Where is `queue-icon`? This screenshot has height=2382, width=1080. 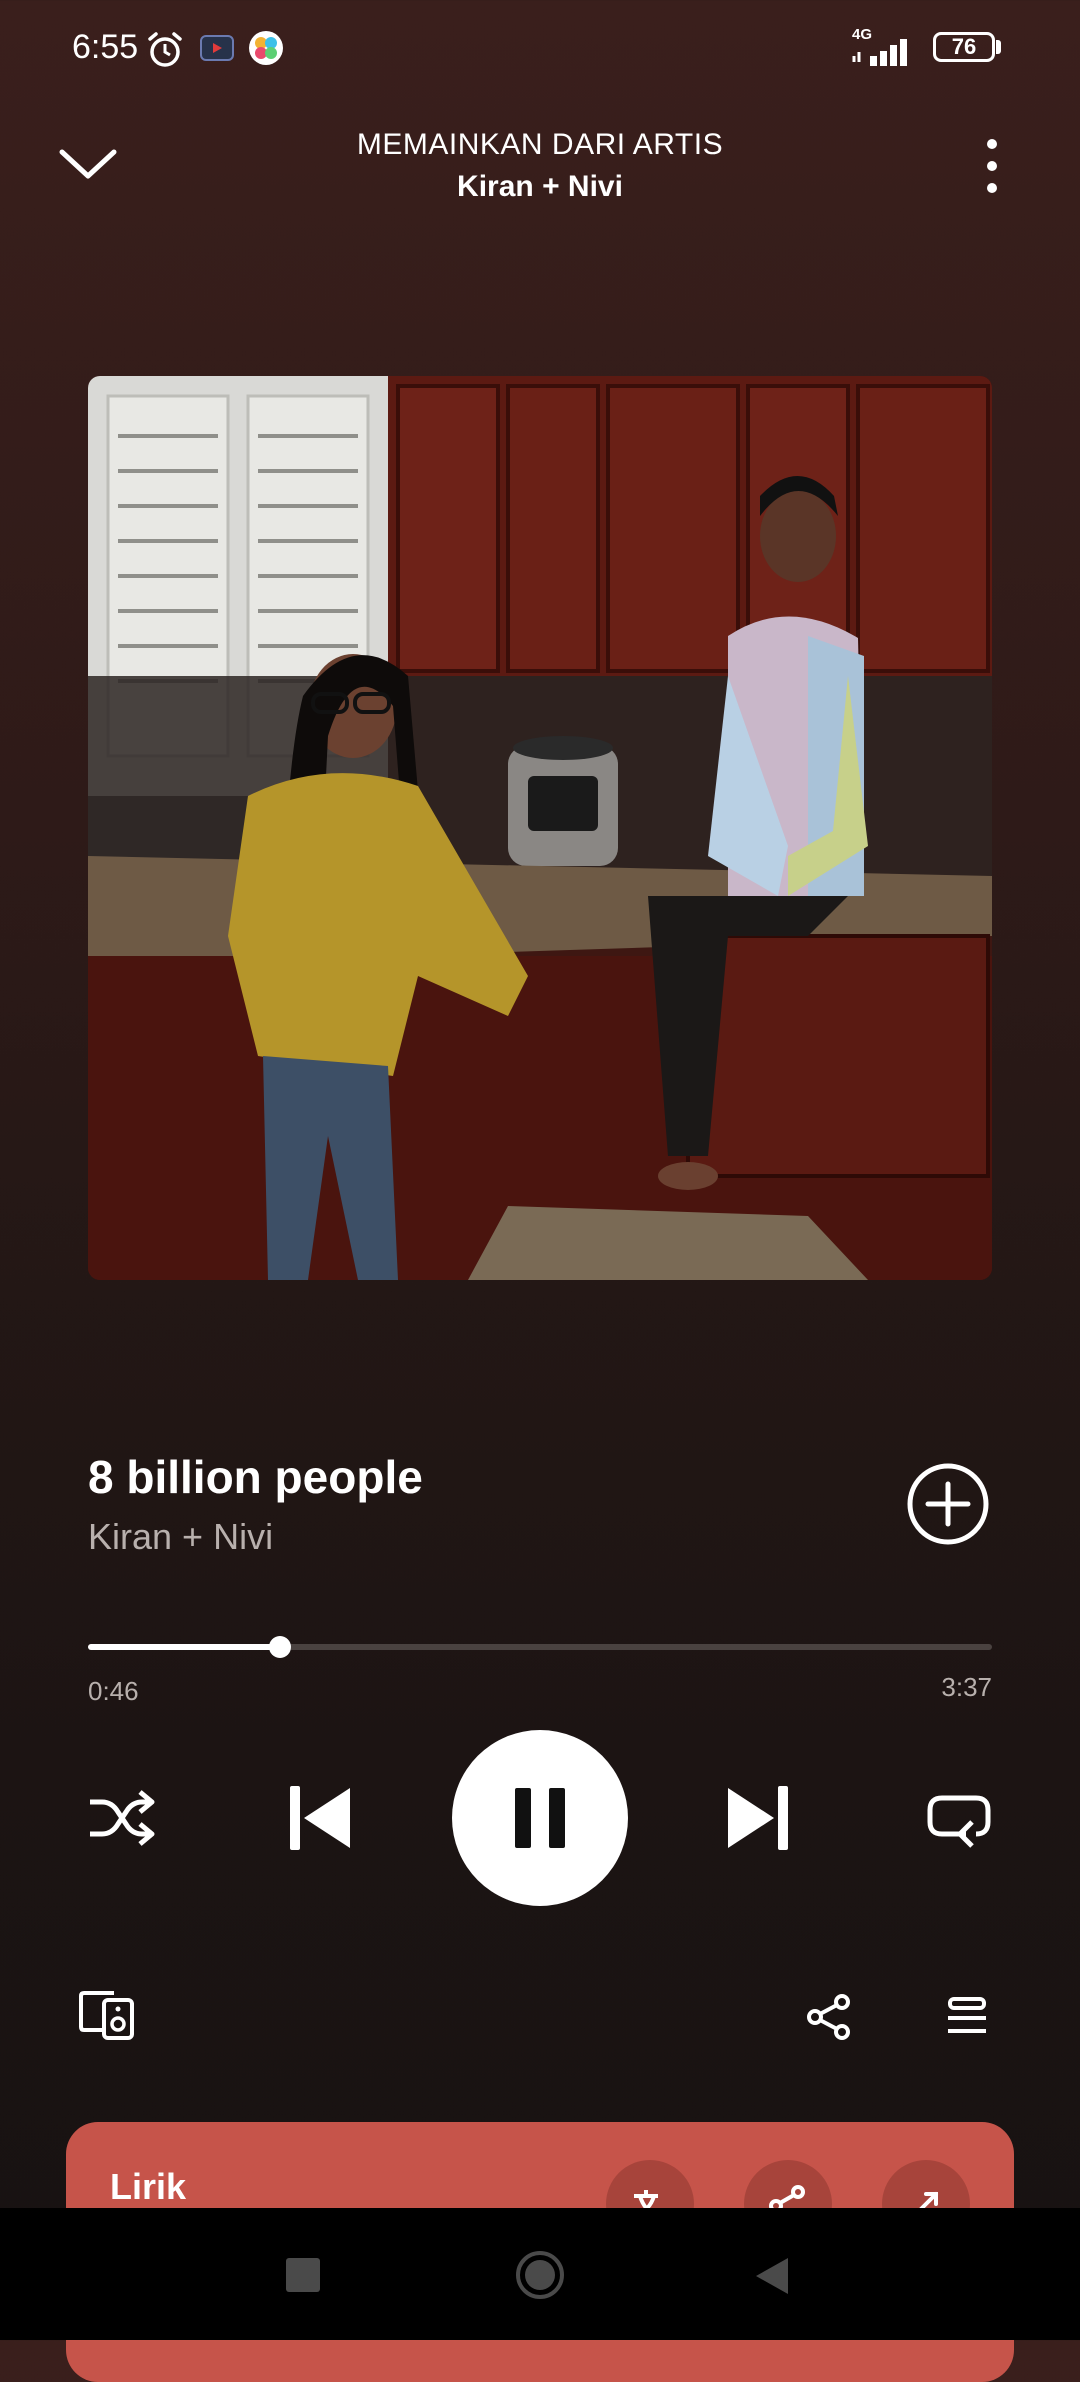 queue-icon is located at coordinates (967, 2017).